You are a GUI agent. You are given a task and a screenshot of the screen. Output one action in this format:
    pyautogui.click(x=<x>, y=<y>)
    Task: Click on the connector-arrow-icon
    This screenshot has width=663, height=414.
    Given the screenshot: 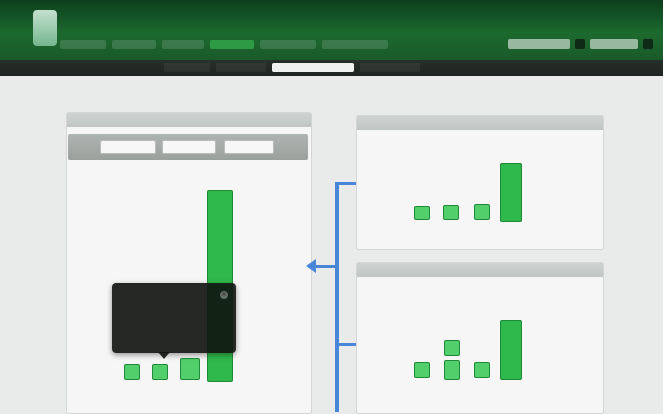 What is the action you would take?
    pyautogui.click(x=311, y=266)
    